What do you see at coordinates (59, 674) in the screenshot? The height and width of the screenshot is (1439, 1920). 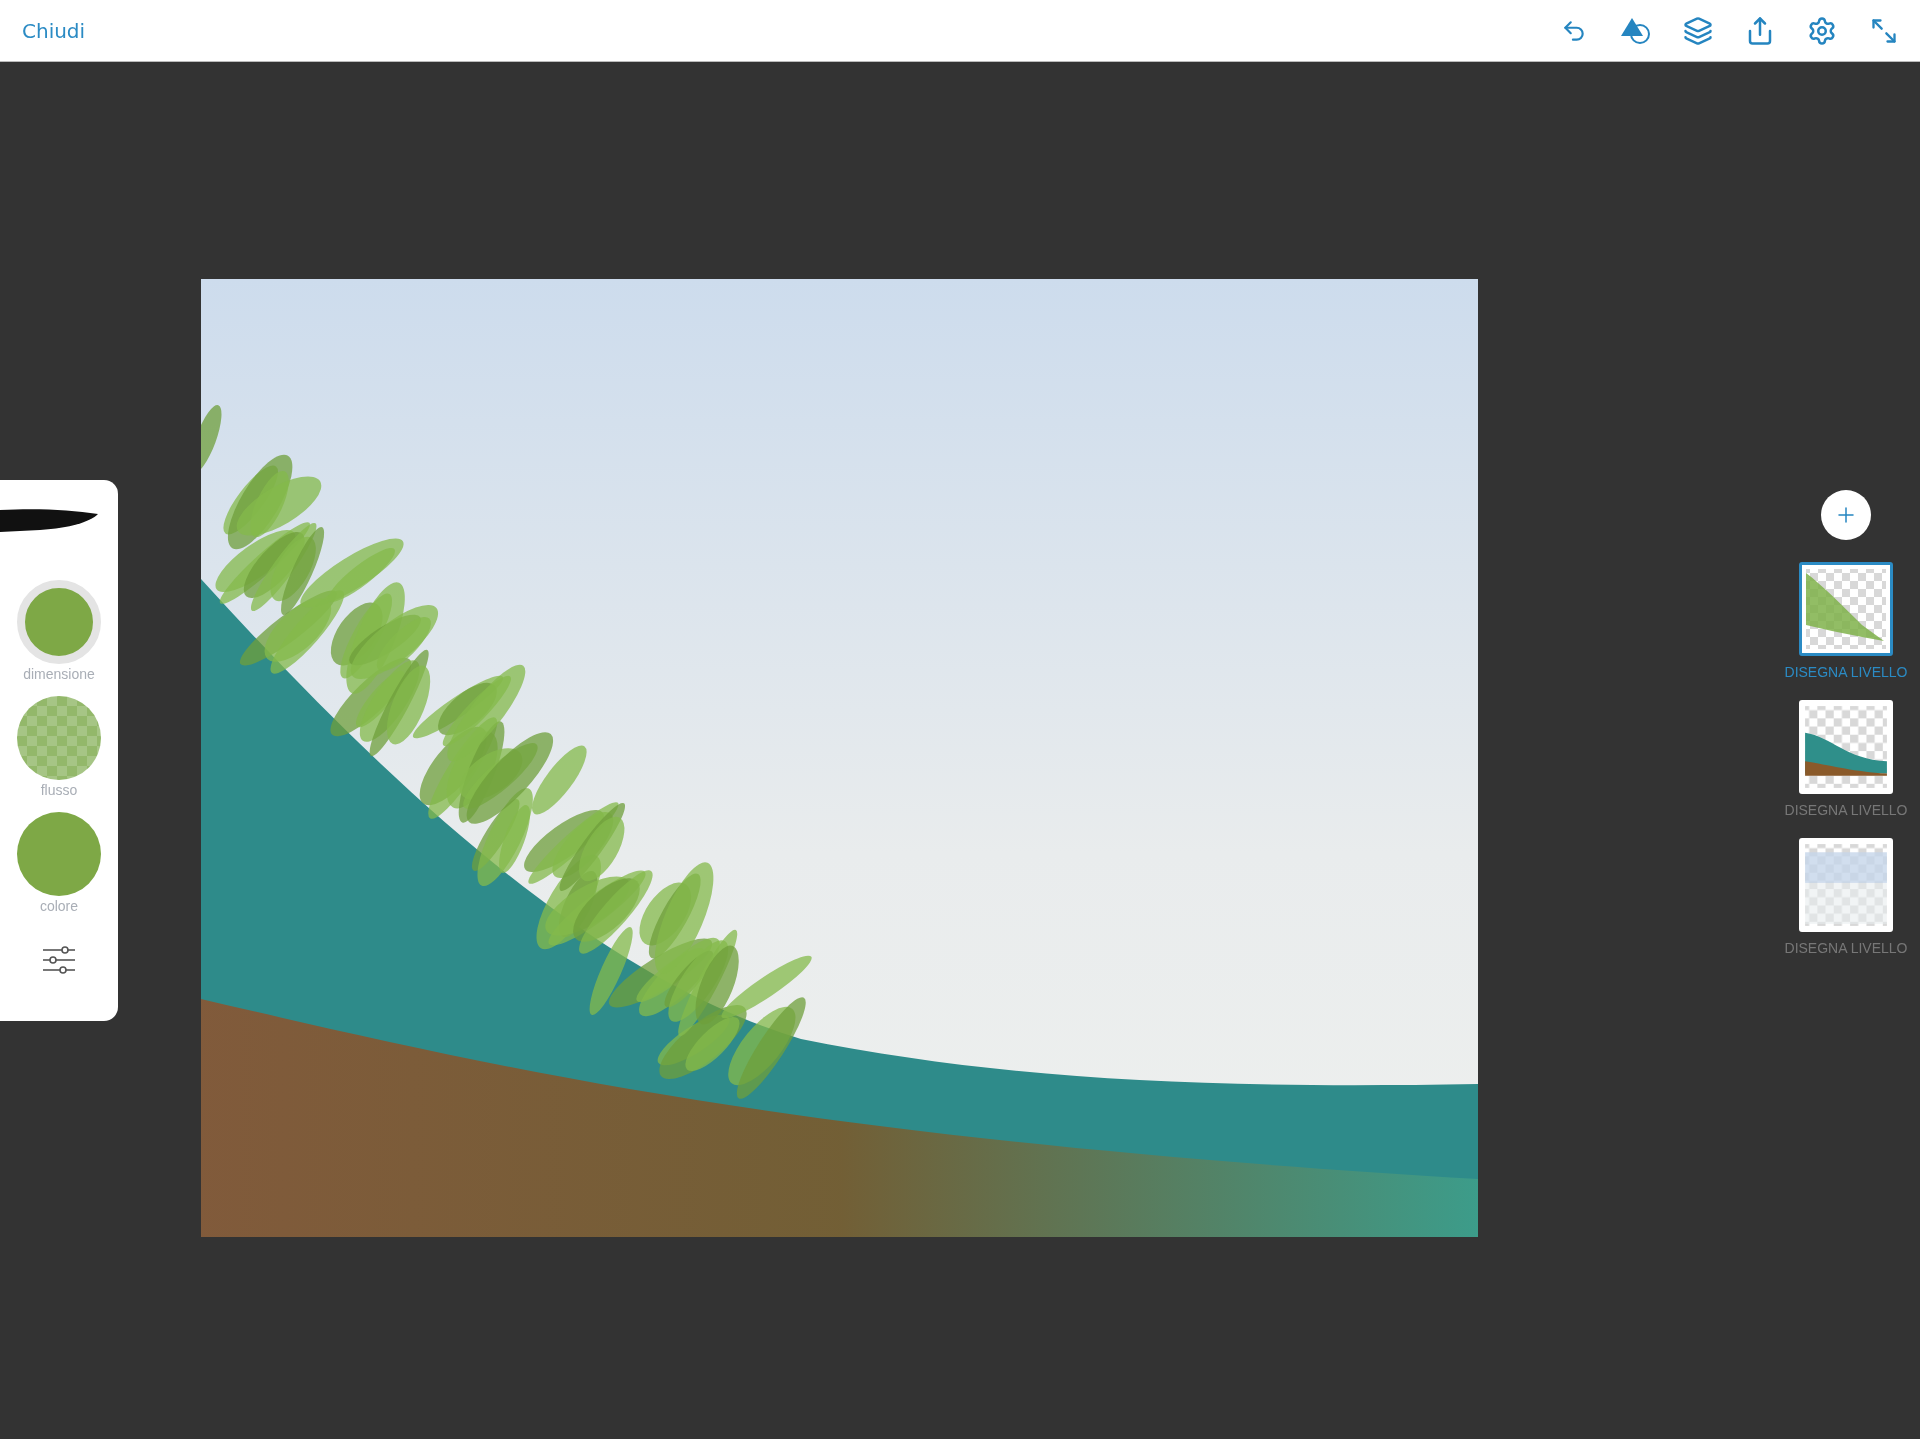 I see `control-label: dimensione` at bounding box center [59, 674].